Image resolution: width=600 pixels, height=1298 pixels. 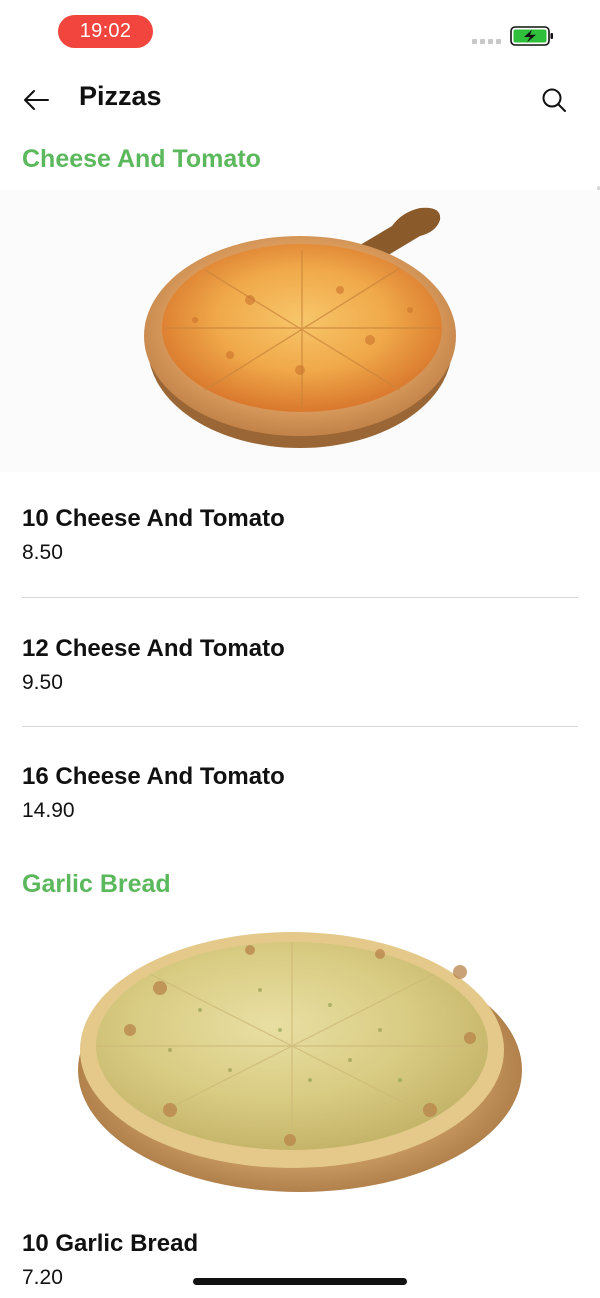 I want to click on battery-charging-icon, so click(x=531, y=36).